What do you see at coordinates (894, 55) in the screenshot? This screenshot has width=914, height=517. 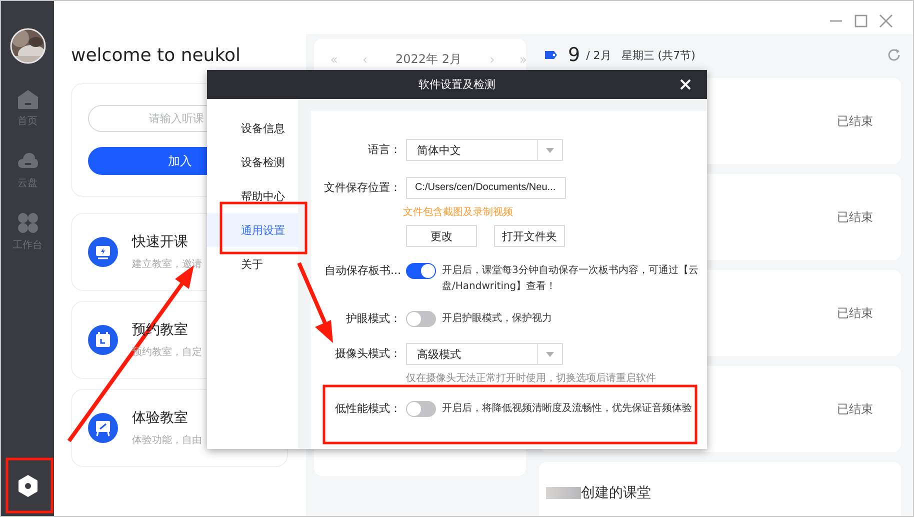 I see `refresh-icon` at bounding box center [894, 55].